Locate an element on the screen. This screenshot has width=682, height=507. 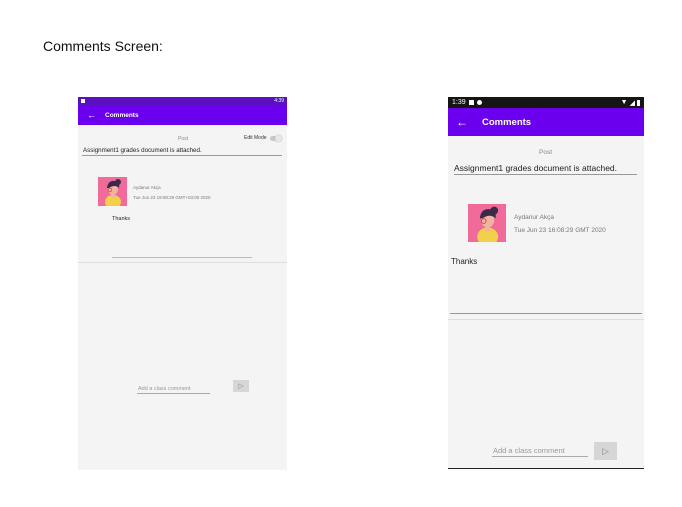
wifi-icon: ▼ is located at coordinates (624, 102).